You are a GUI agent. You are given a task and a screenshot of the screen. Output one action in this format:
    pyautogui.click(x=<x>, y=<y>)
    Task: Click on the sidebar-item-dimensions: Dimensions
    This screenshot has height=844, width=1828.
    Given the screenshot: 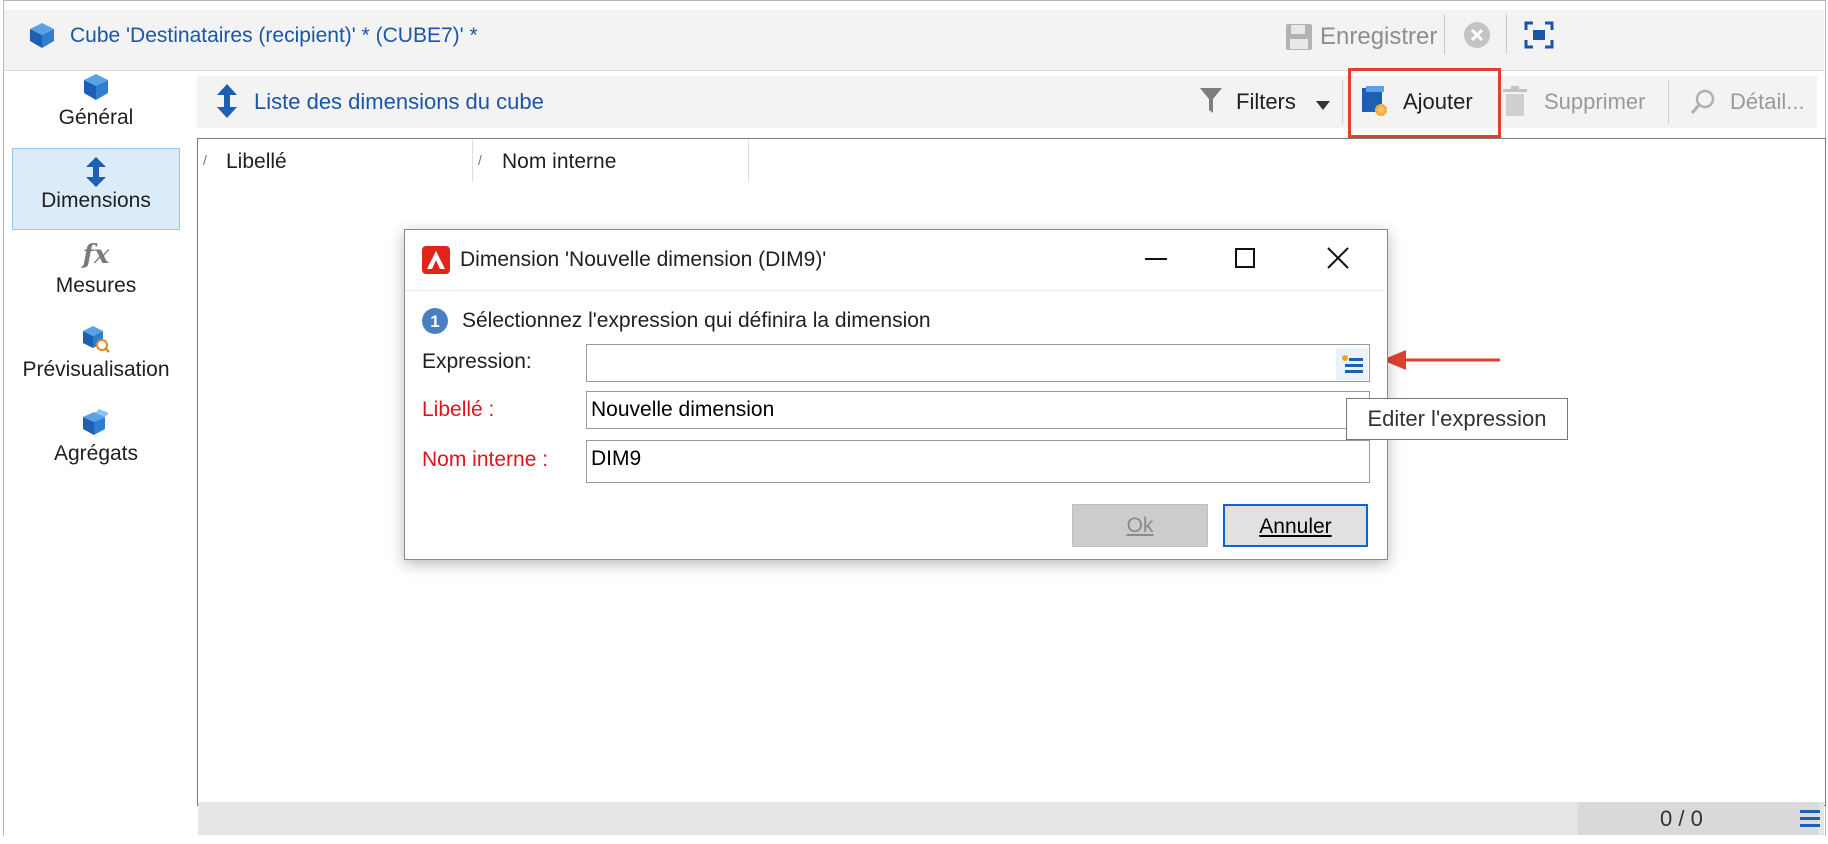 What is the action you would take?
    pyautogui.click(x=96, y=189)
    